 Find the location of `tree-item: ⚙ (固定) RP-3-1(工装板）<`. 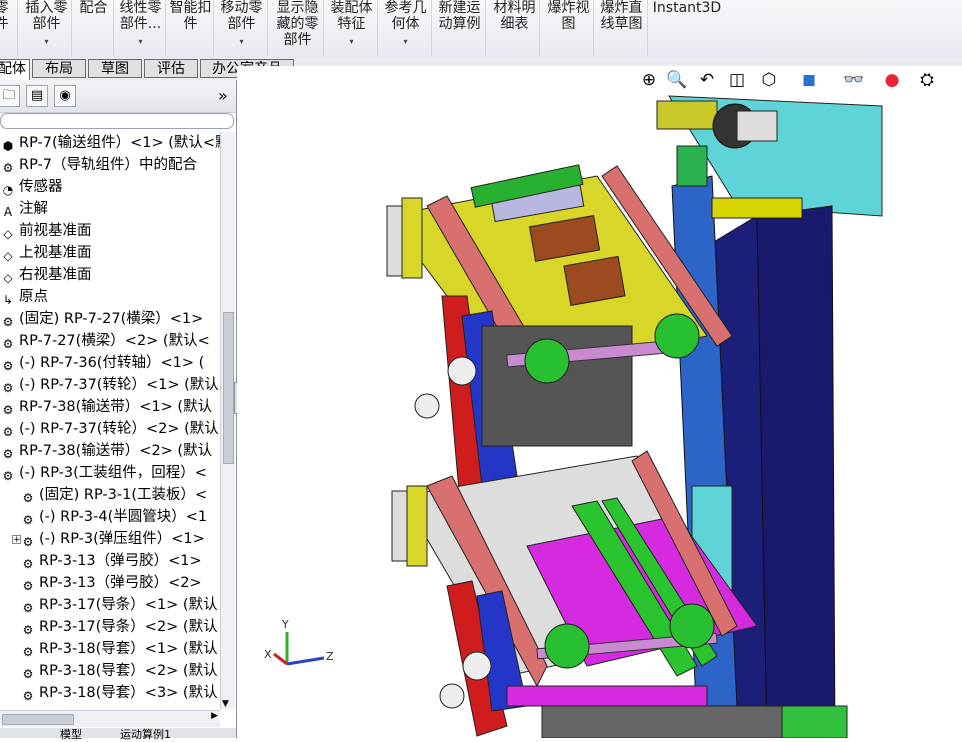

tree-item: ⚙ (固定) RP-3-1(工装板）< is located at coordinates (114, 495).